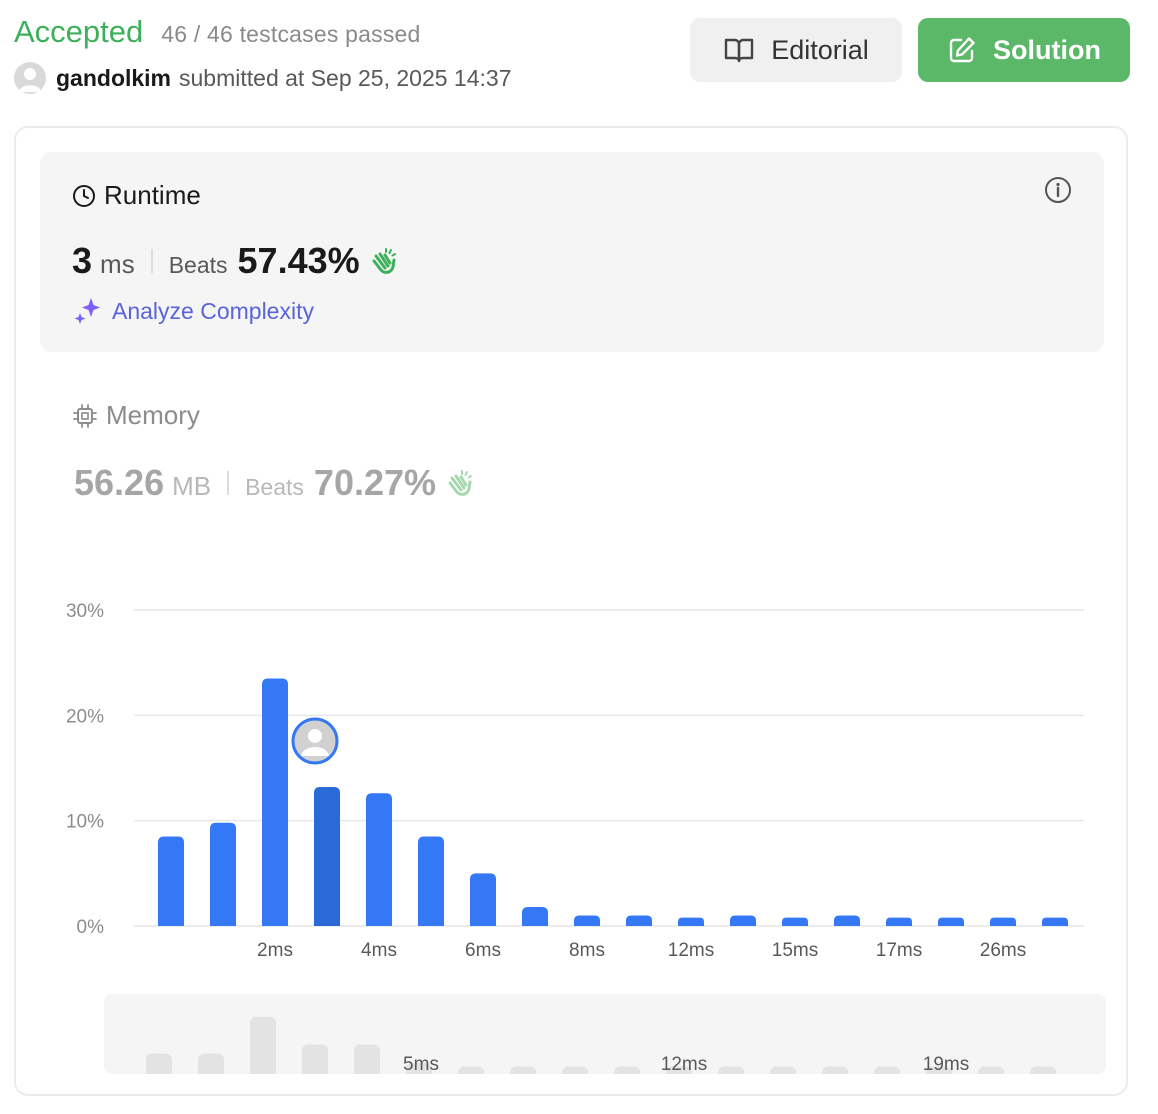 Image resolution: width=1158 pixels, height=1114 pixels. What do you see at coordinates (85, 822) in the screenshot?
I see `y-tick-label: 10%` at bounding box center [85, 822].